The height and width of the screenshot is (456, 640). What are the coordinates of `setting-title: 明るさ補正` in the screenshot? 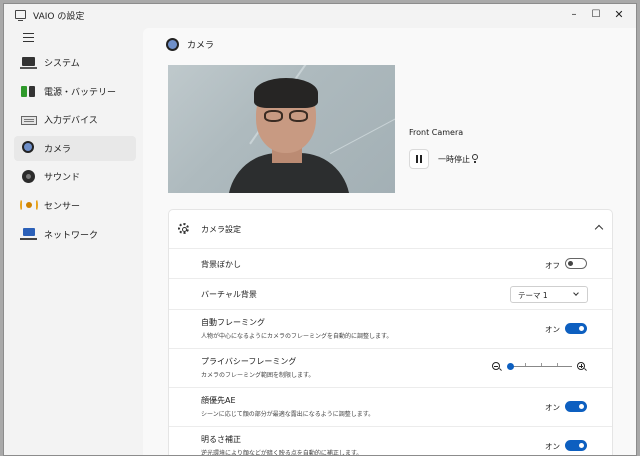 It's located at (221, 439).